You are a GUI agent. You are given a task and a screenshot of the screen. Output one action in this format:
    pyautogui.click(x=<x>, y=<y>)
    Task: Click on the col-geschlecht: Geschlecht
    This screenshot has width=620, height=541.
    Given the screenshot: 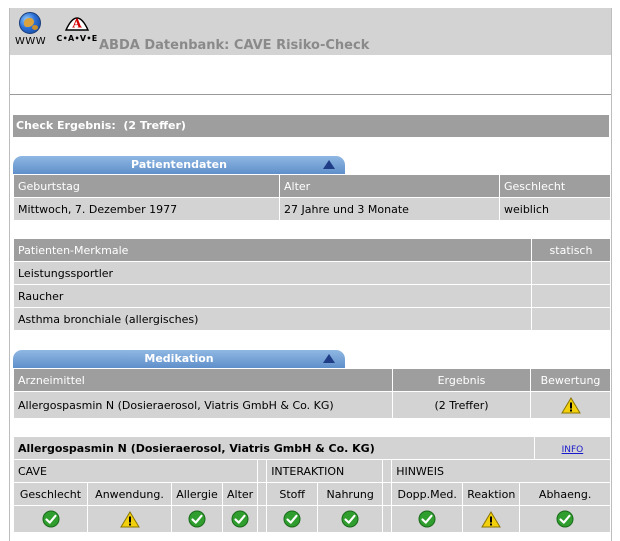 What is the action you would take?
    pyautogui.click(x=555, y=186)
    